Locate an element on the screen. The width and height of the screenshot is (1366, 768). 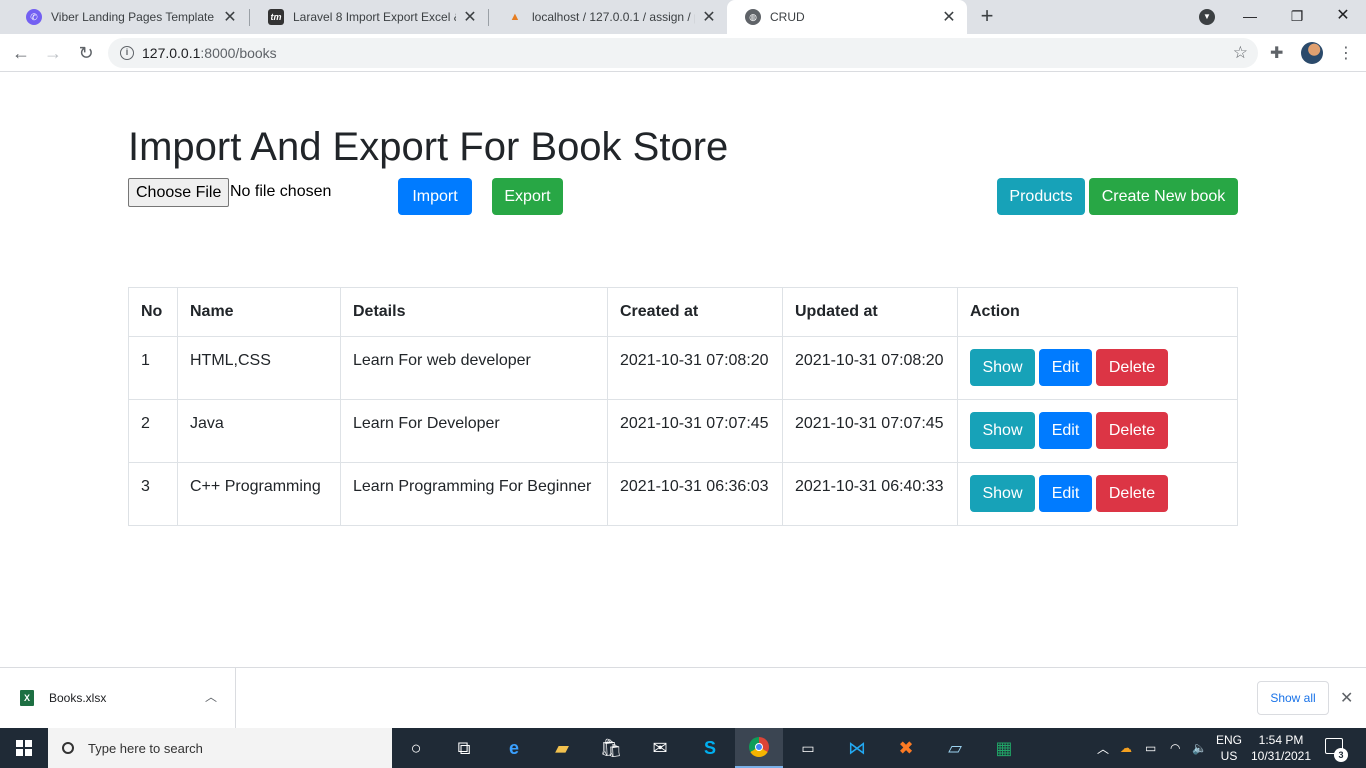
restore-icon: ❐ is located at coordinates (1297, 16).